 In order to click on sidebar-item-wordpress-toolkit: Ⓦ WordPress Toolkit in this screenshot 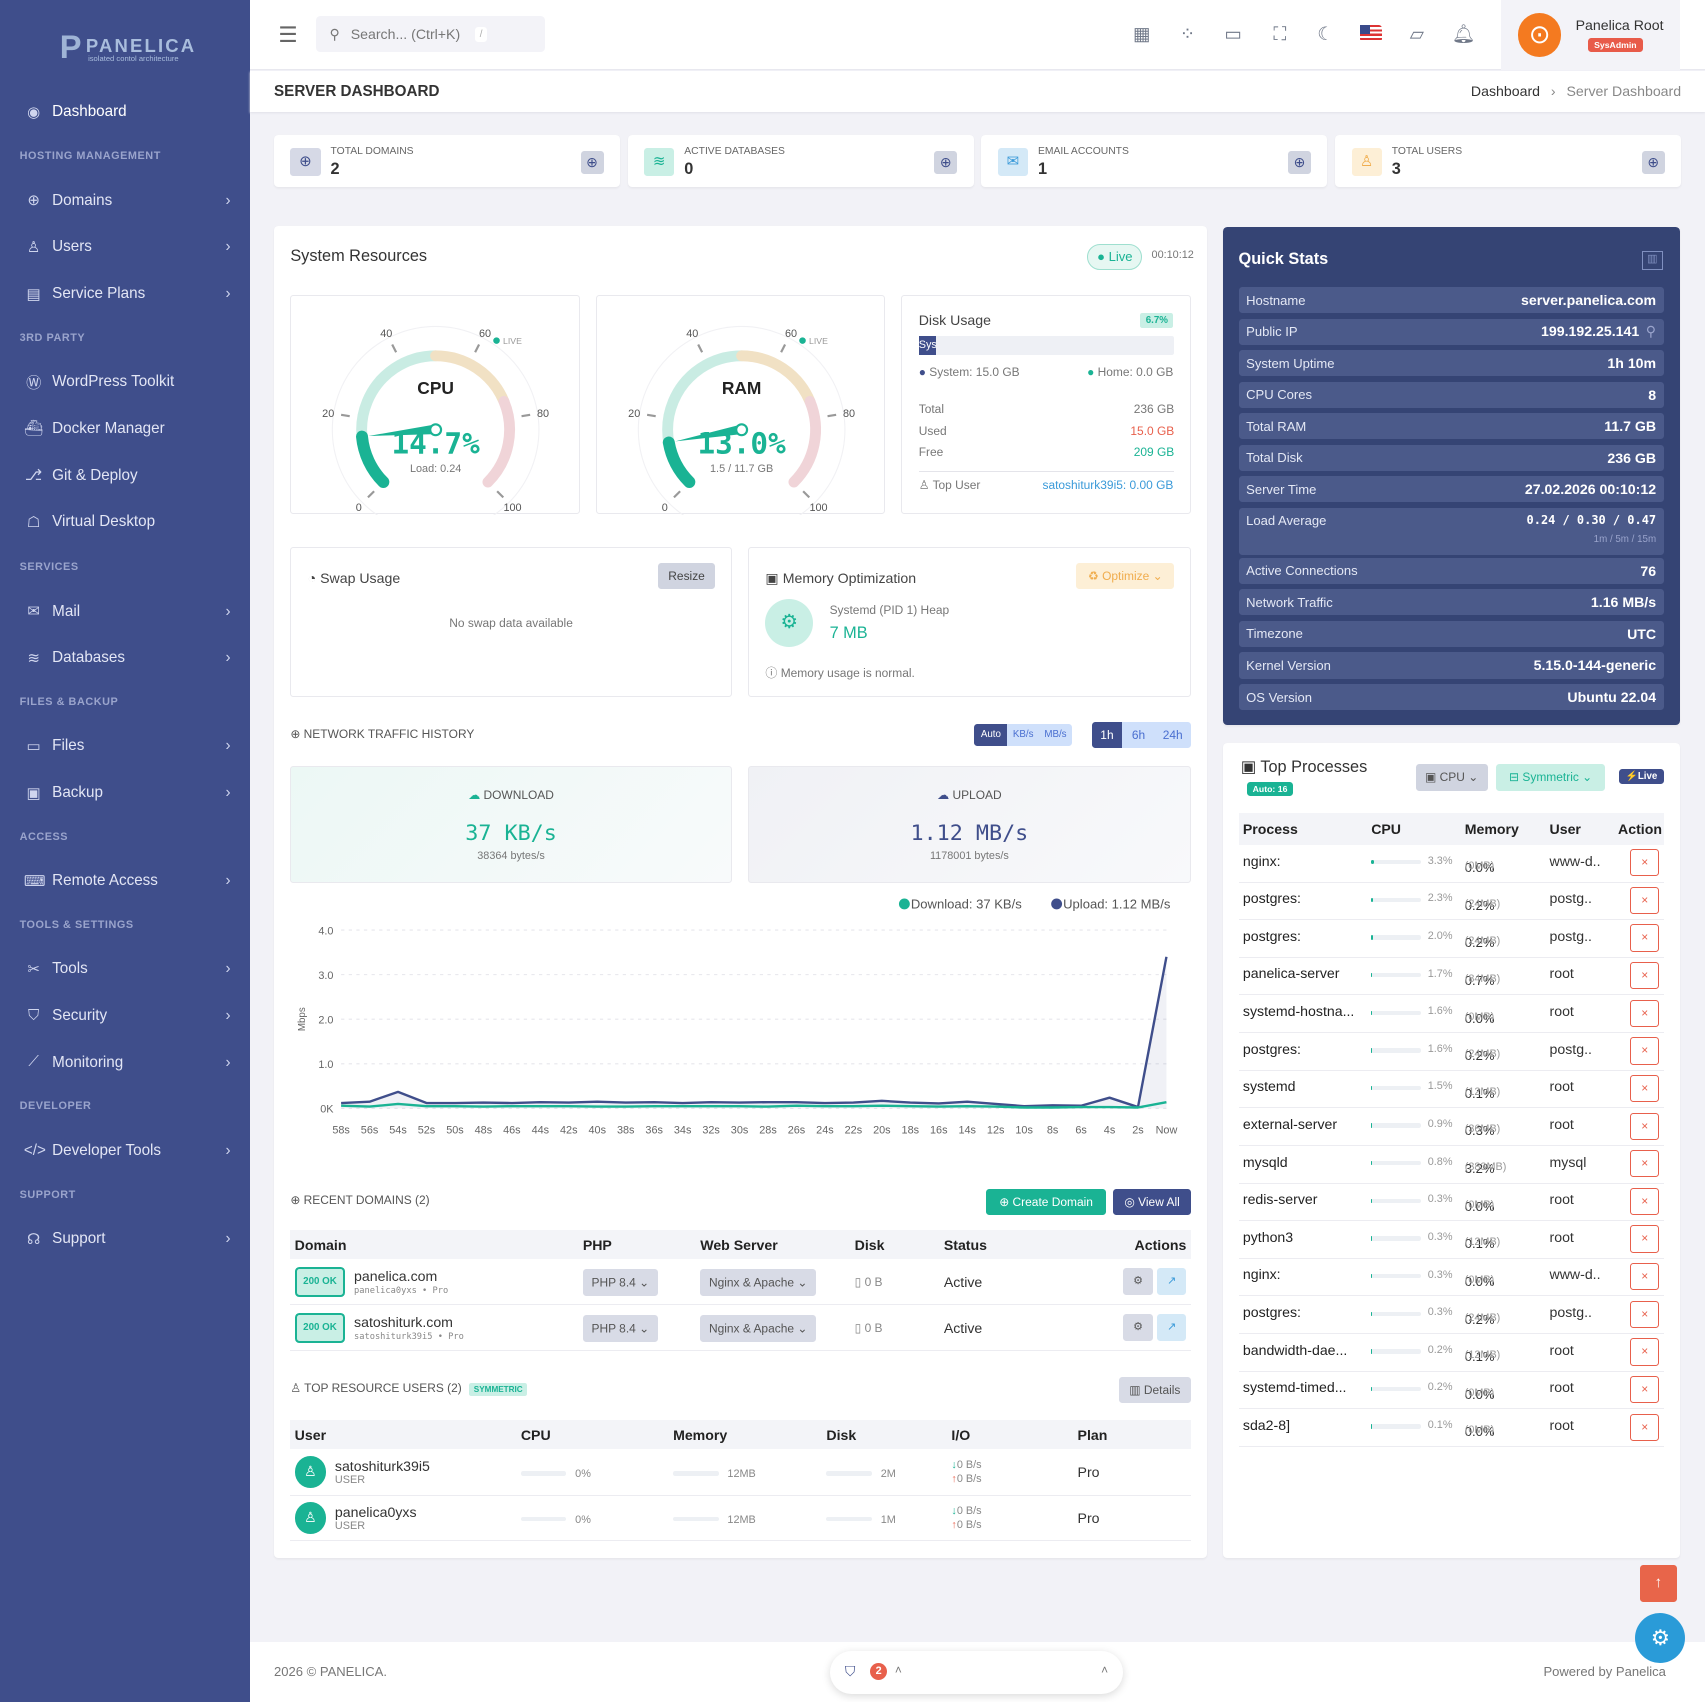, I will do `click(127, 382)`.